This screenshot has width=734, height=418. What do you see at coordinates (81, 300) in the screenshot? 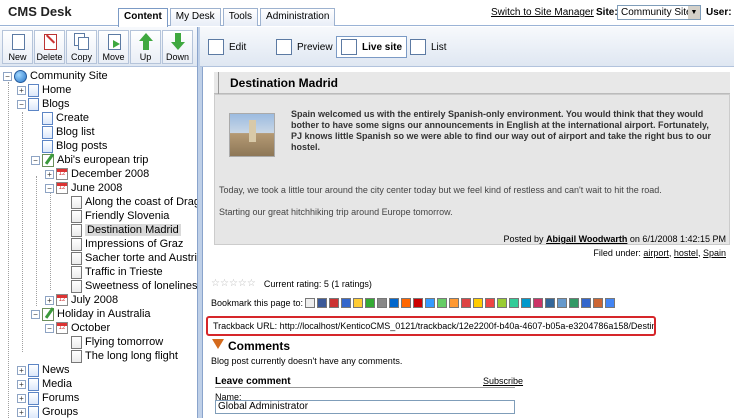
I see `tree-node-july-2008: + 12 July 2008` at bounding box center [81, 300].